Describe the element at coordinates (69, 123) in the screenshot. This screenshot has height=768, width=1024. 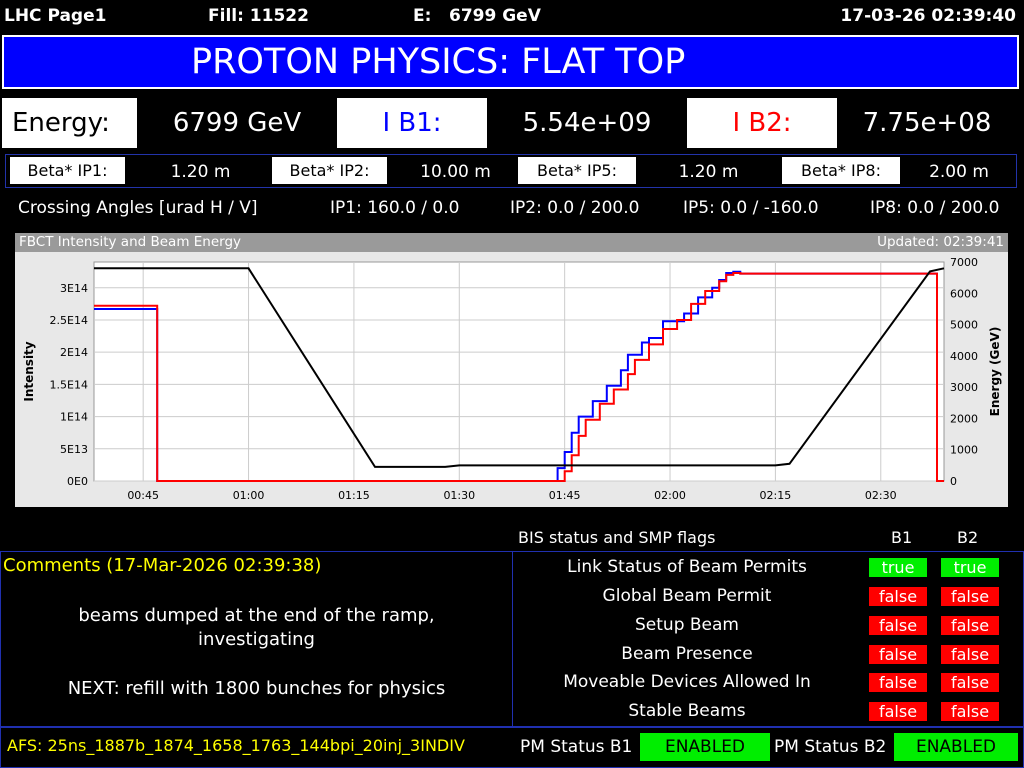
I see `energy-label: Energy:` at that location.